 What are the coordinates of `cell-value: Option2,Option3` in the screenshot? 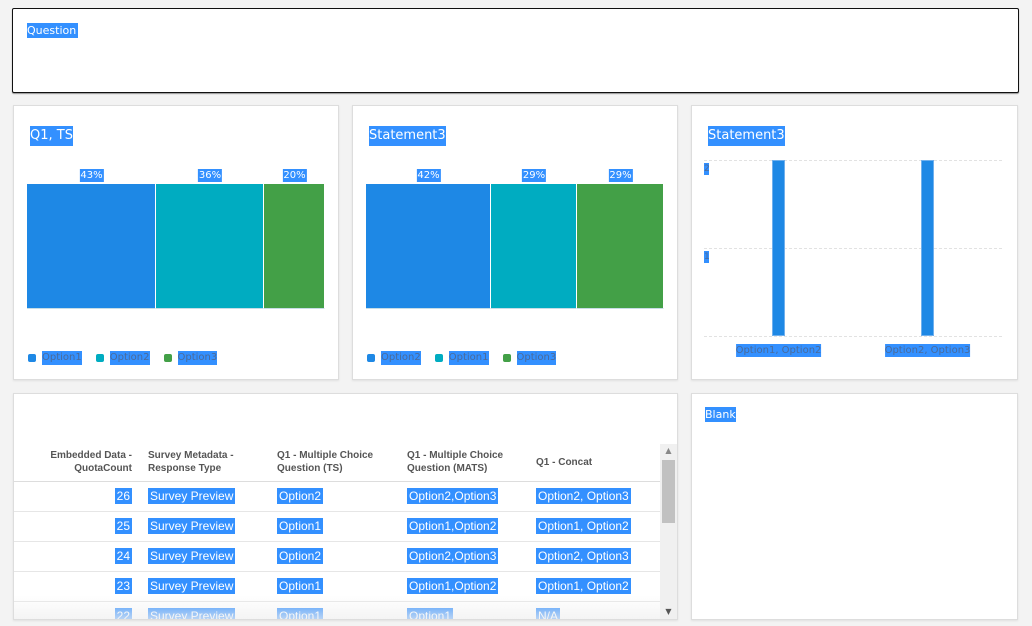 It's located at (453, 556).